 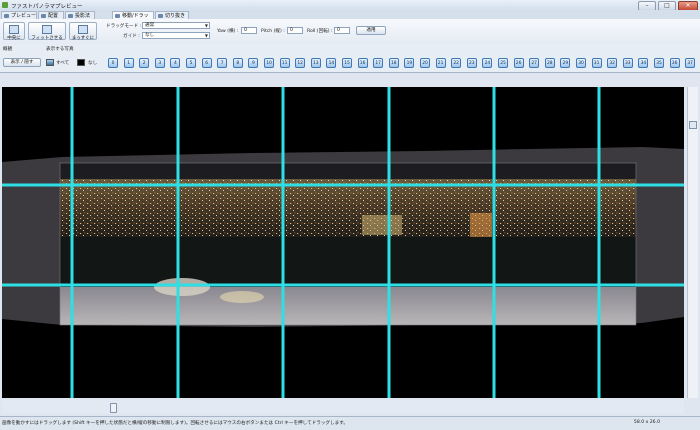 What do you see at coordinates (549, 63) in the screenshot?
I see `image-toggle-28: 28` at bounding box center [549, 63].